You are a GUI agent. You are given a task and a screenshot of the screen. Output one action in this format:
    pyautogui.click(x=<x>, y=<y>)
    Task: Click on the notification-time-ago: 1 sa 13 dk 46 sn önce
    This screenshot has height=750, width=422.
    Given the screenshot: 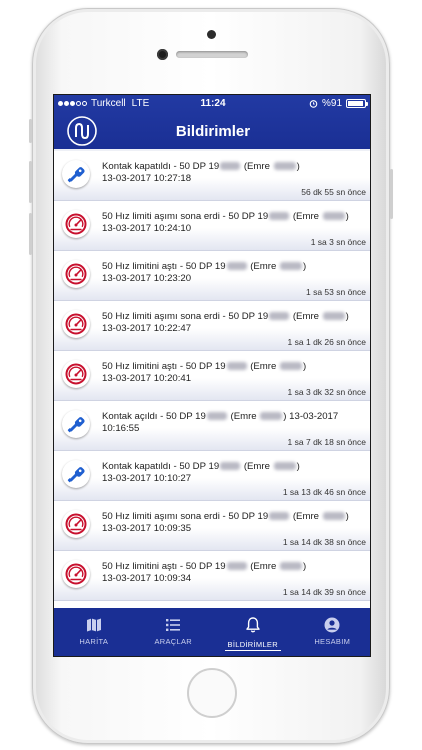 What is the action you would take?
    pyautogui.click(x=324, y=492)
    